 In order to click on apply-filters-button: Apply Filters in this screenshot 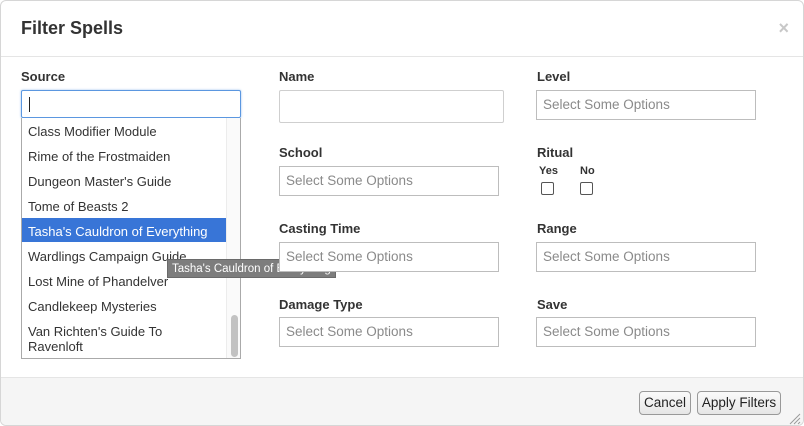, I will do `click(739, 403)`.